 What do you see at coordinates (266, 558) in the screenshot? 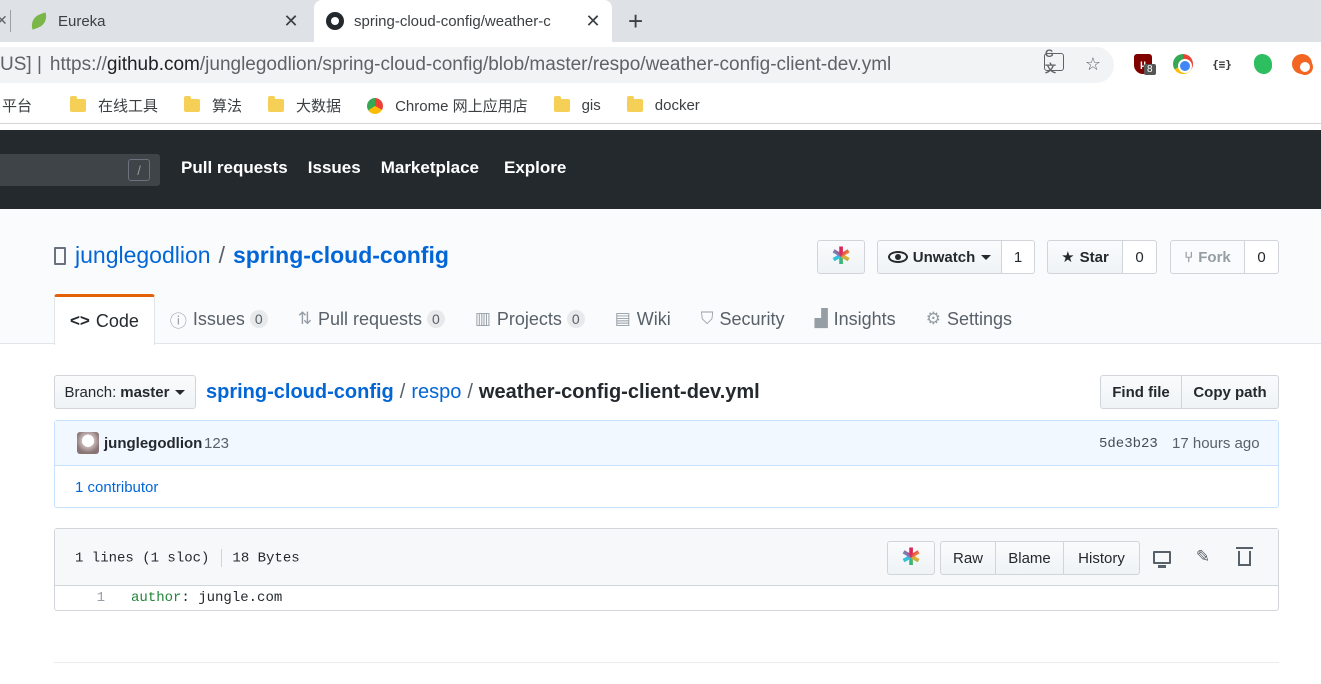
I see `file-size: 18 Bytes` at bounding box center [266, 558].